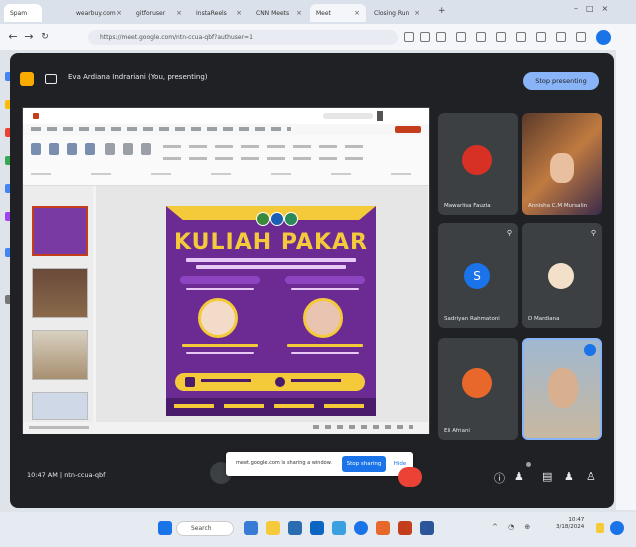 This screenshot has height=547, width=636. I want to click on ppt-share-button, so click(408, 129).